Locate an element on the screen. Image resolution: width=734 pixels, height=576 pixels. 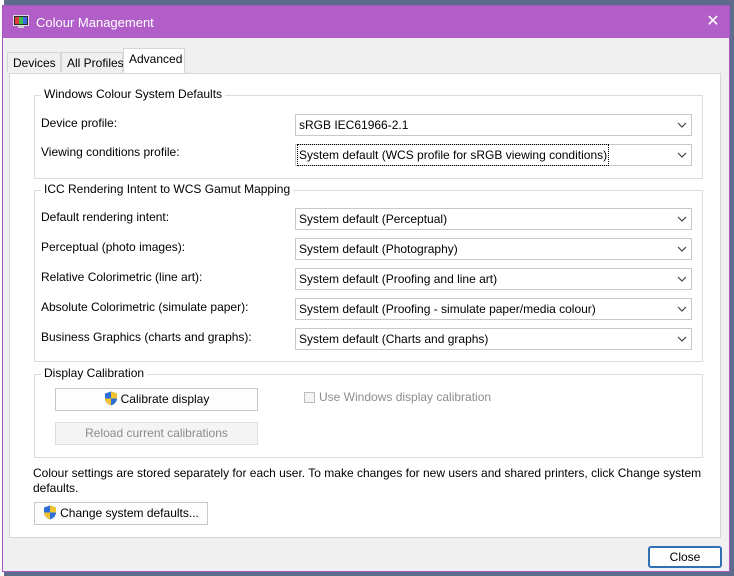
calibrate-display-label: Calibrate display is located at coordinates (165, 399).